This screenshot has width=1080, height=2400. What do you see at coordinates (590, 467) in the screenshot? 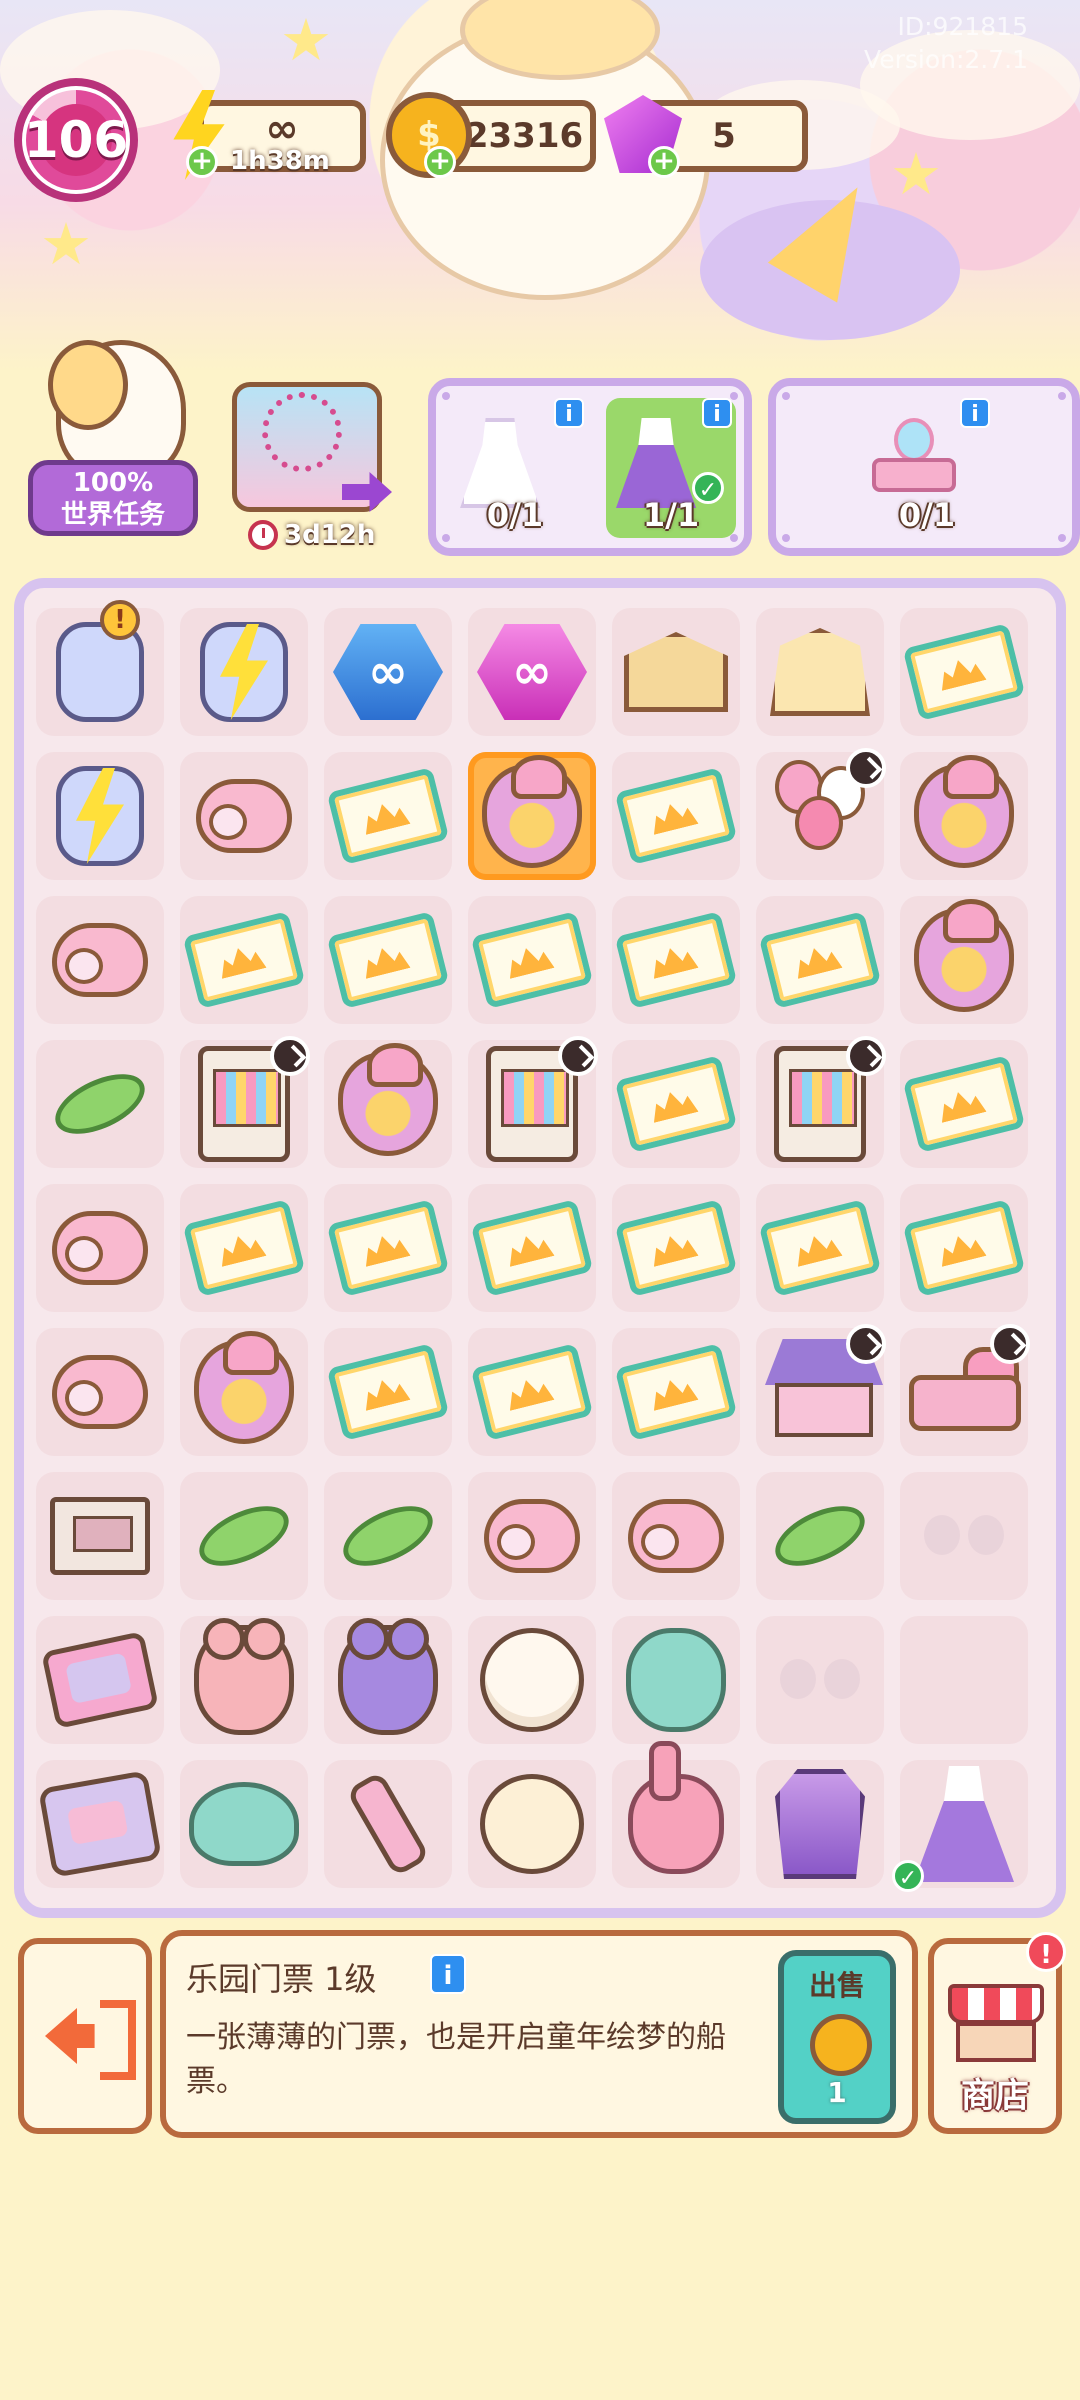
I see `order-panel-1: i 0/1 i ✓ 1/1` at bounding box center [590, 467].